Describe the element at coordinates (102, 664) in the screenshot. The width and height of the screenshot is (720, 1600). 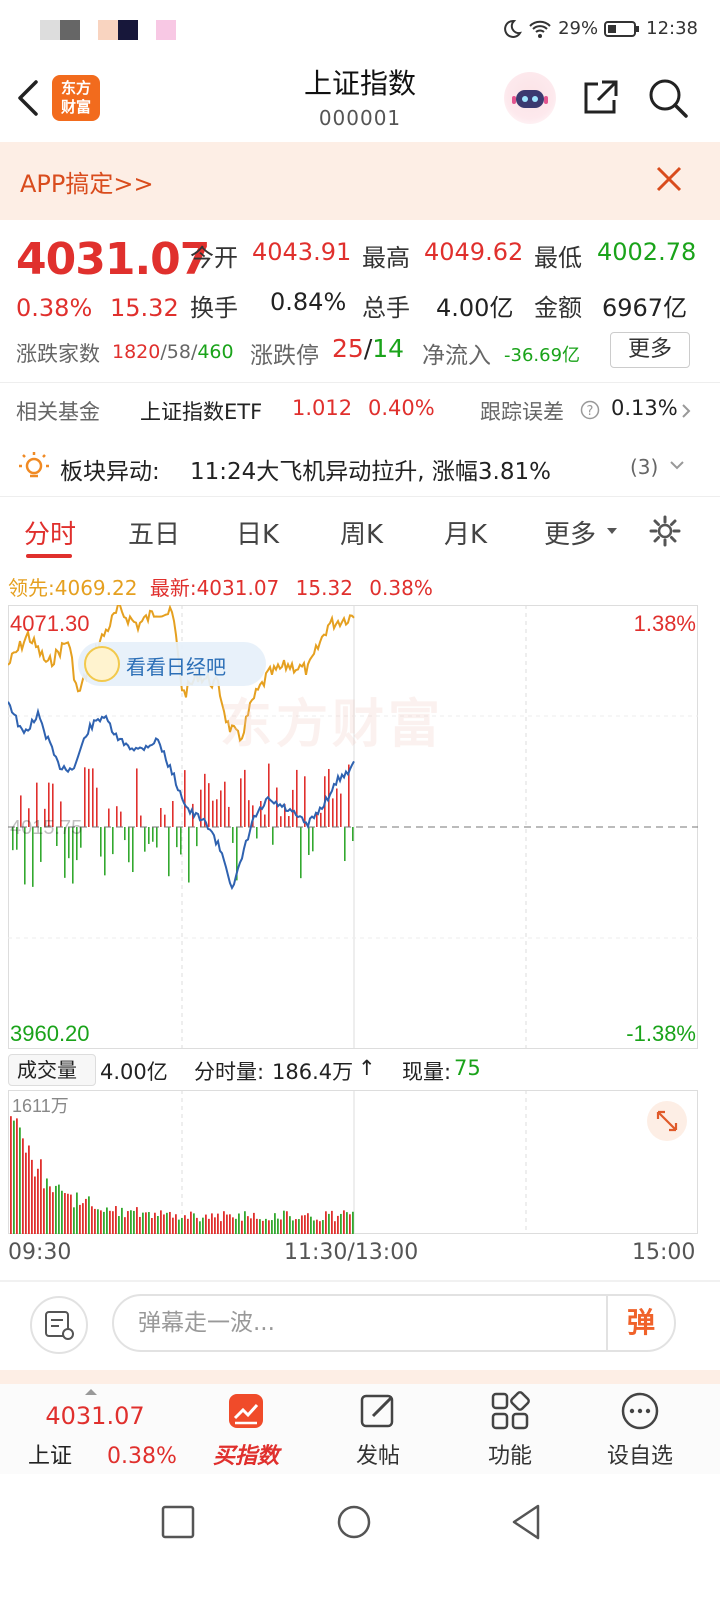
I see `avatar` at that location.